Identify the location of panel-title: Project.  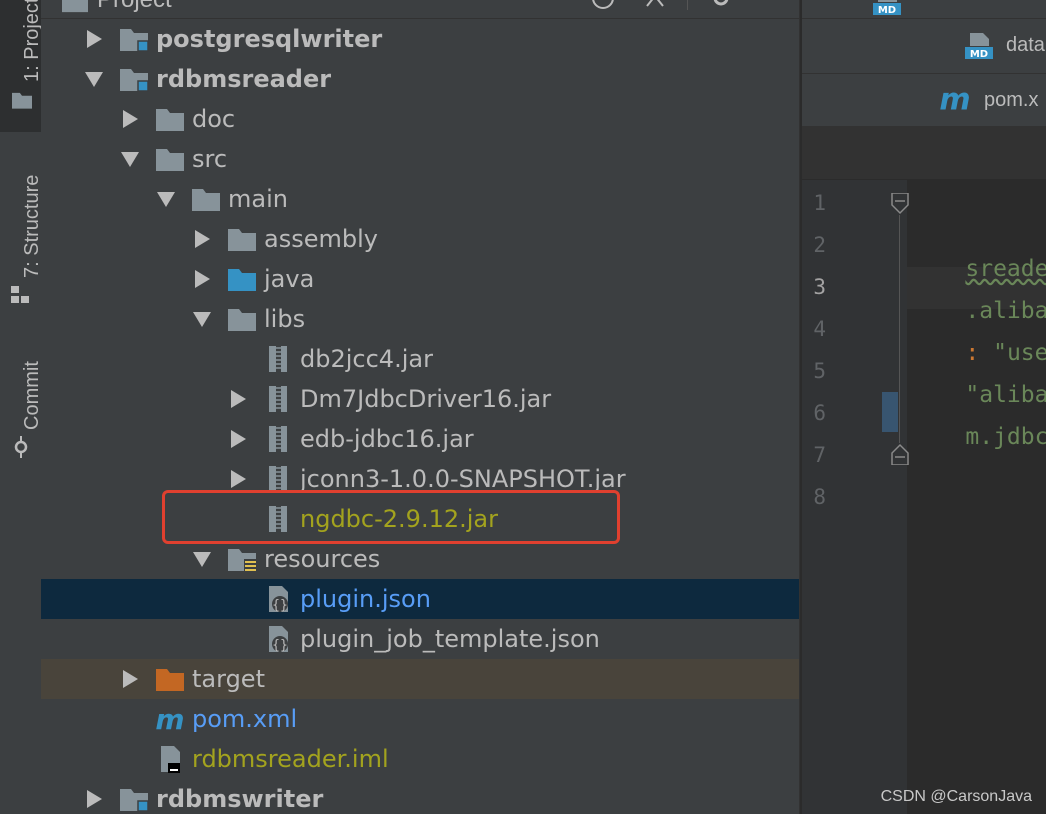
(134, 7).